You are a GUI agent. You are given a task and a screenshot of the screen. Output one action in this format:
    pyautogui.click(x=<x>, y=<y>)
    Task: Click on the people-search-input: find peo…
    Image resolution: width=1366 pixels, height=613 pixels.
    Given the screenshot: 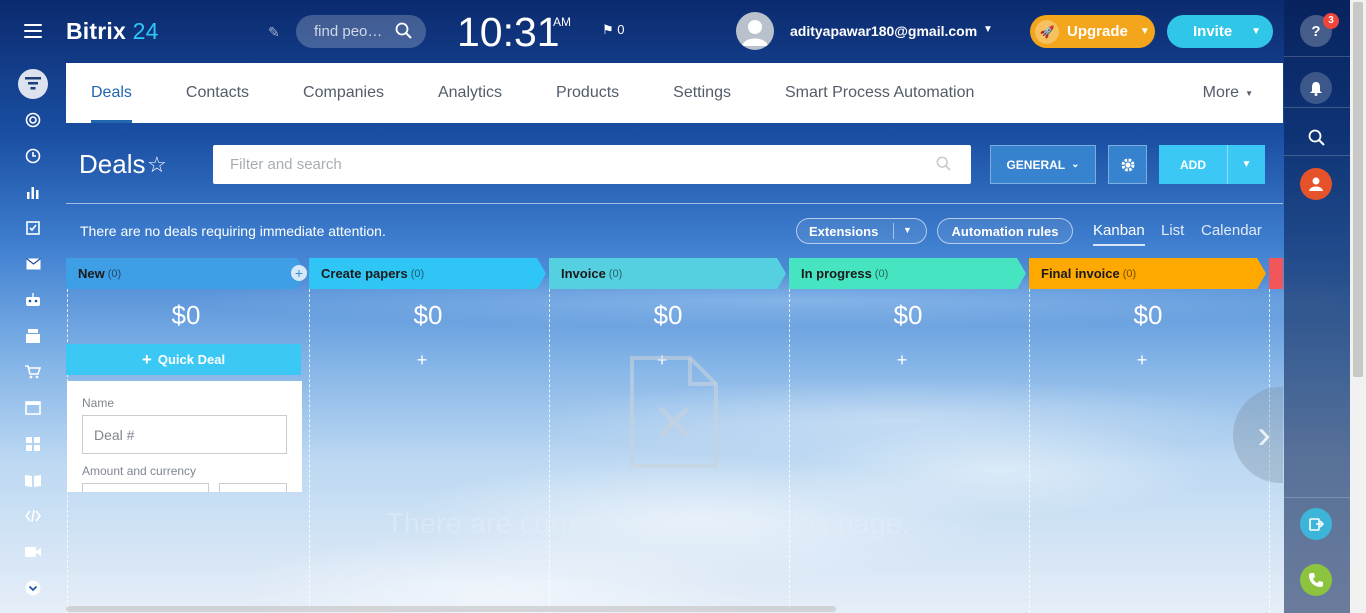 What is the action you would take?
    pyautogui.click(x=361, y=31)
    